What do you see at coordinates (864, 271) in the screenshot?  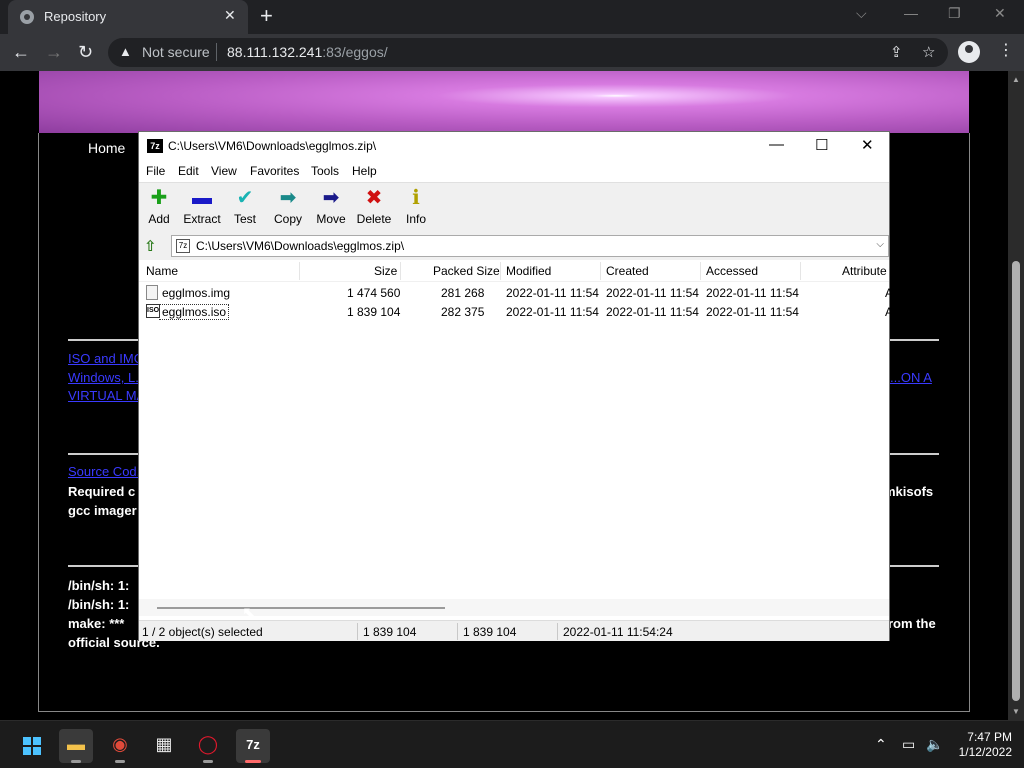 I see `column-attributes: Attribute` at bounding box center [864, 271].